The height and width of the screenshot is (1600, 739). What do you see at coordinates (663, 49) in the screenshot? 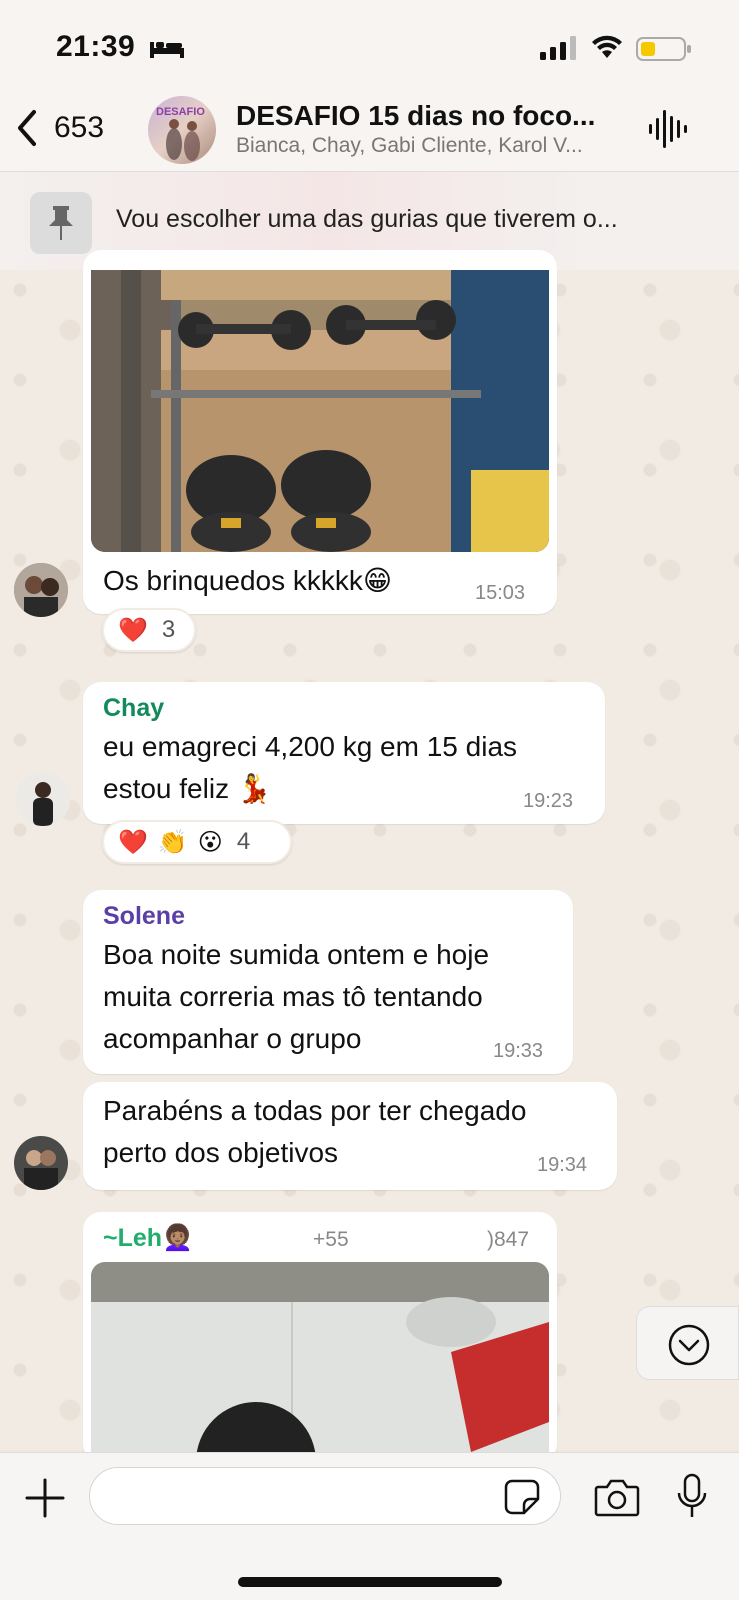
I see `battery-icon` at bounding box center [663, 49].